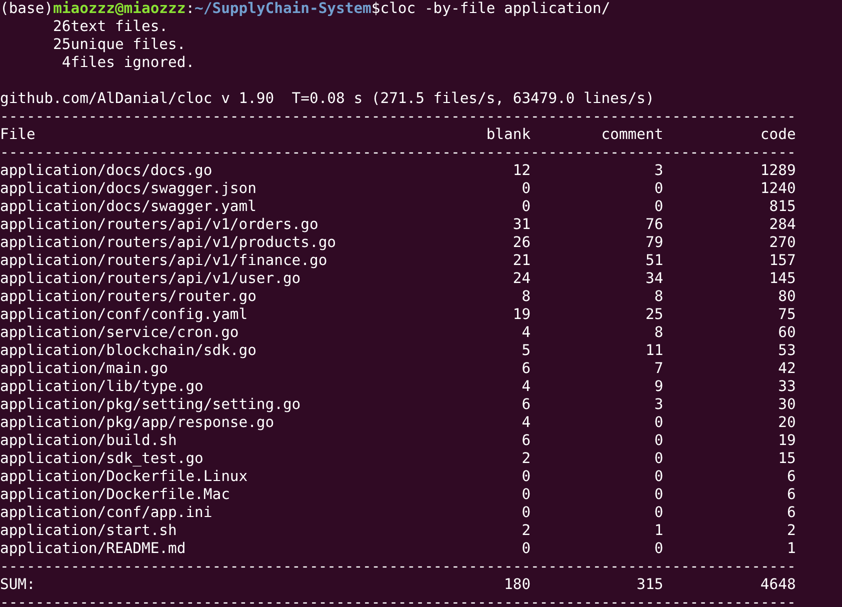  Describe the element at coordinates (782, 243) in the screenshot. I see `table-cell-text: 270` at that location.